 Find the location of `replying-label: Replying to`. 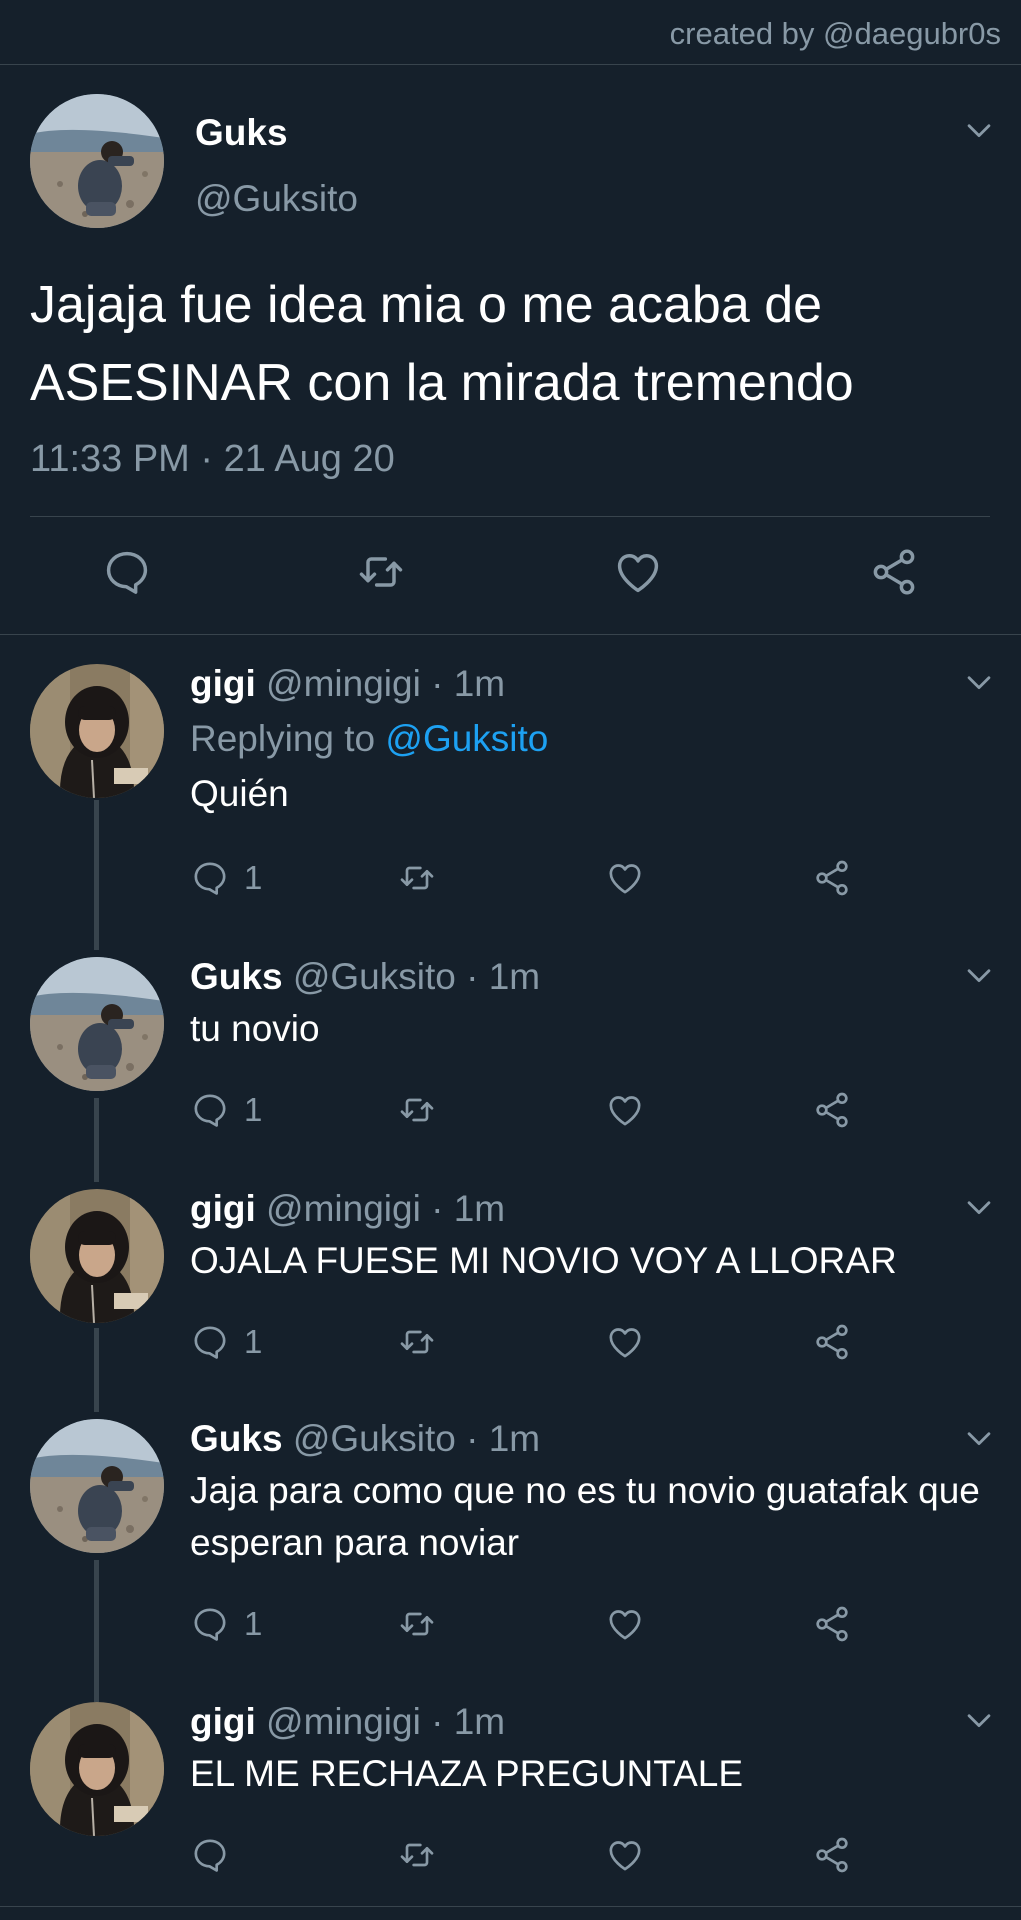

replying-label: Replying to is located at coordinates (283, 738).